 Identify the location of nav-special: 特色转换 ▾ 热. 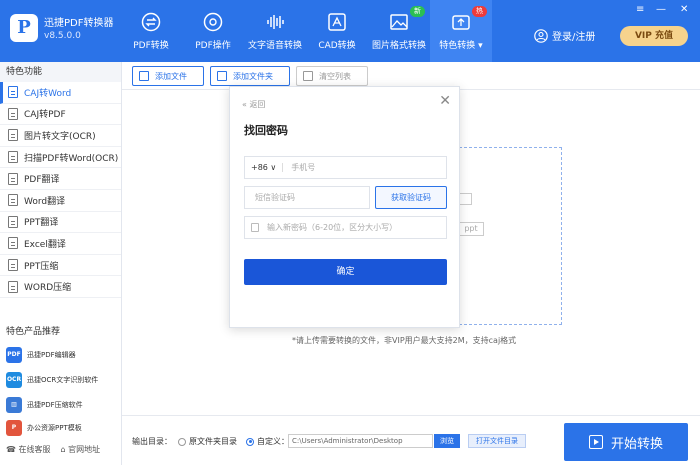
(461, 31).